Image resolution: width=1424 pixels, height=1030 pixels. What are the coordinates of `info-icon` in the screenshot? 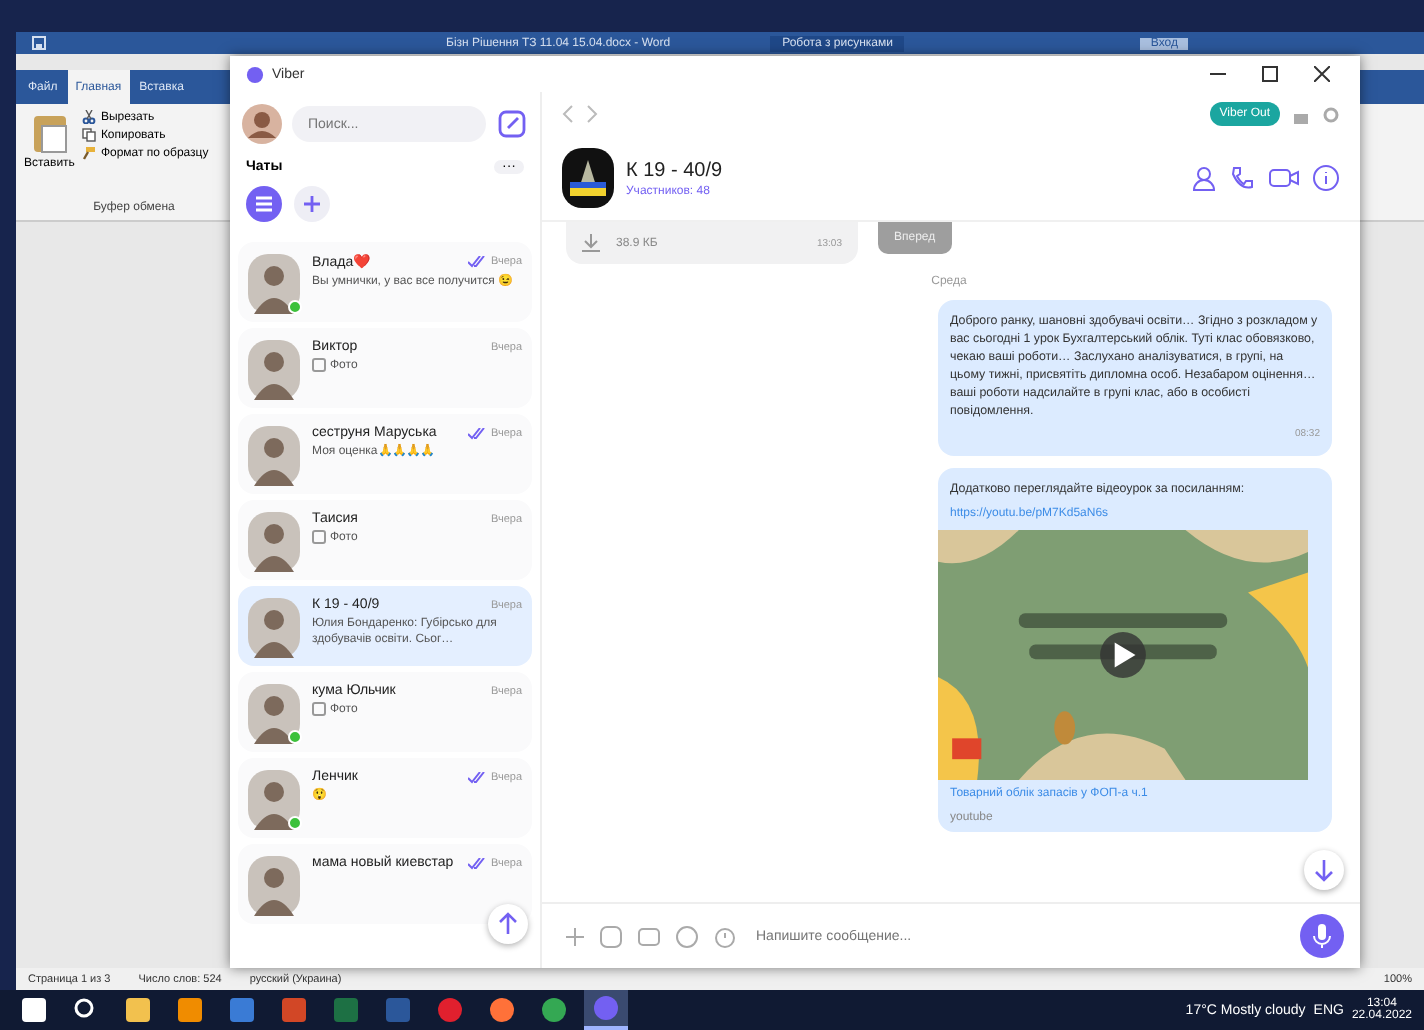 It's located at (1326, 178).